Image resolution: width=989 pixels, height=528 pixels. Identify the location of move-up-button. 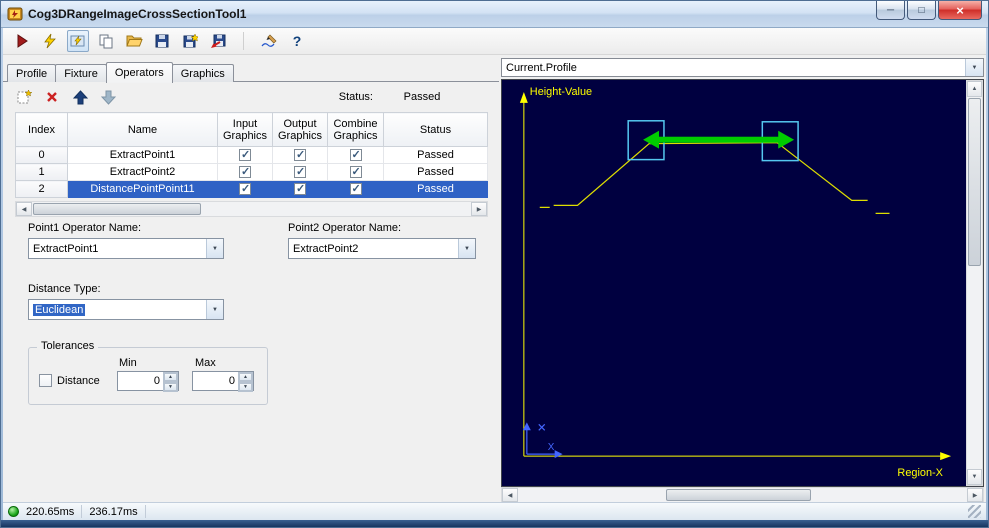
(80, 97).